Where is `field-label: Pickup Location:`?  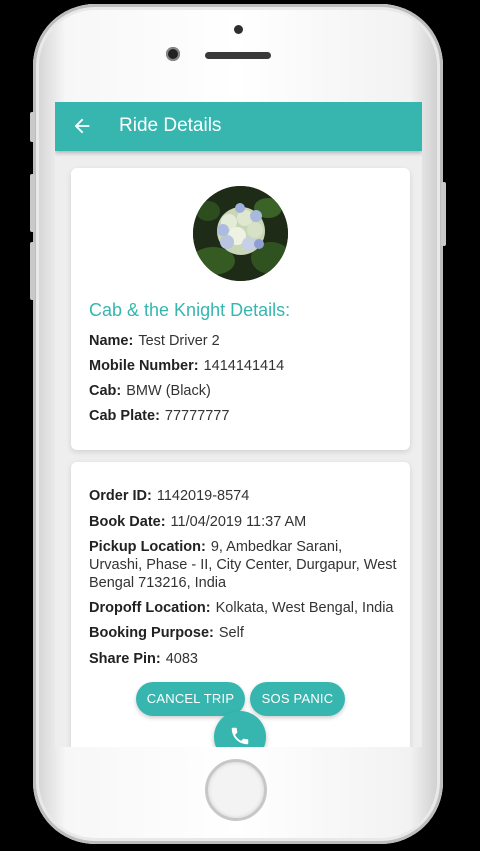
field-label: Pickup Location: is located at coordinates (147, 547).